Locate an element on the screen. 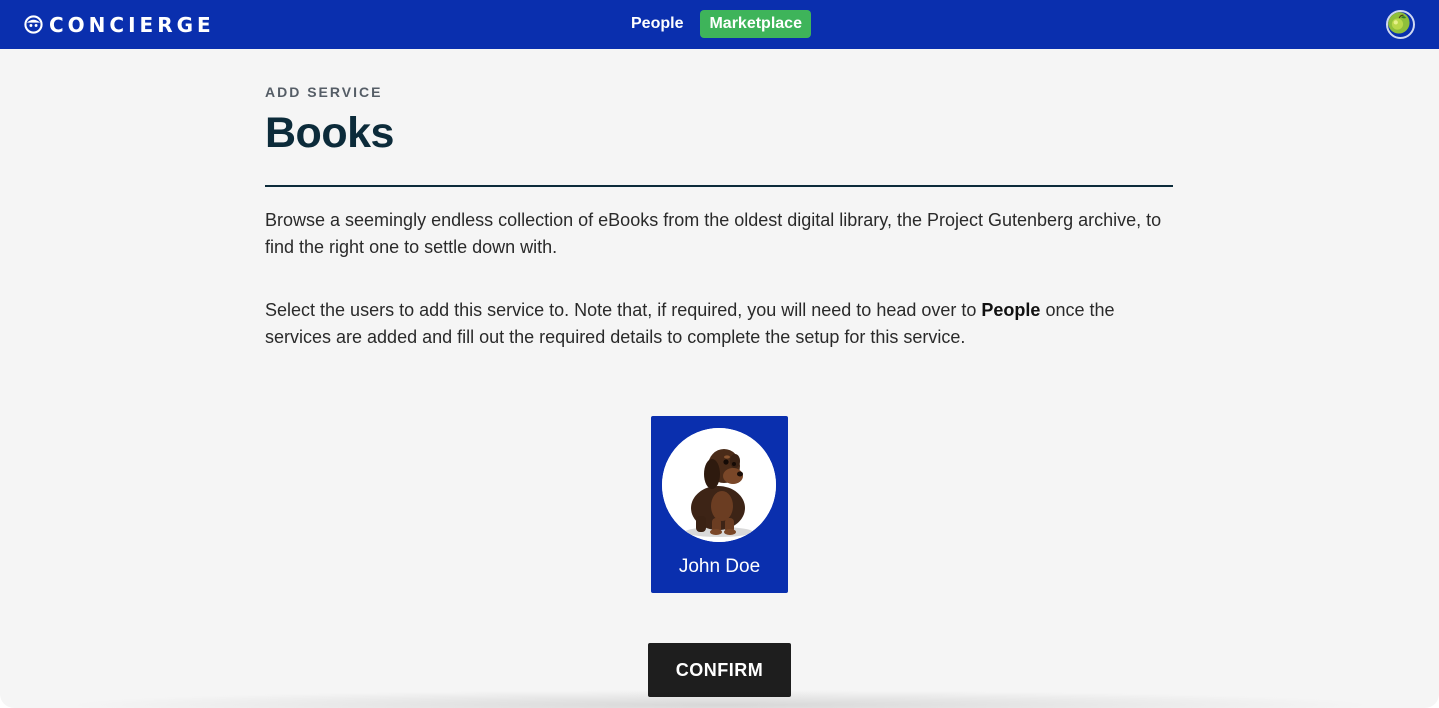  user-card-john-doe: John Doe is located at coordinates (719, 504).